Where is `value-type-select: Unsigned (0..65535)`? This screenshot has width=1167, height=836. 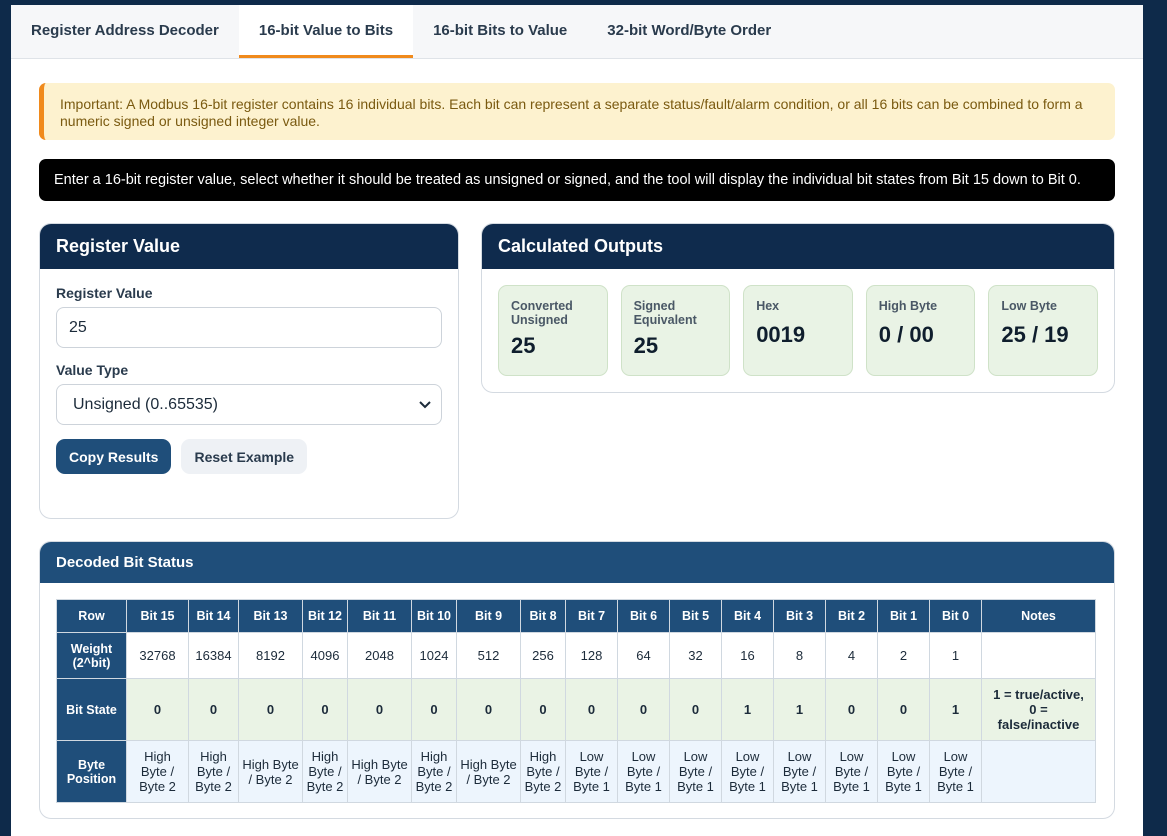
value-type-select: Unsigned (0..65535) is located at coordinates (249, 404).